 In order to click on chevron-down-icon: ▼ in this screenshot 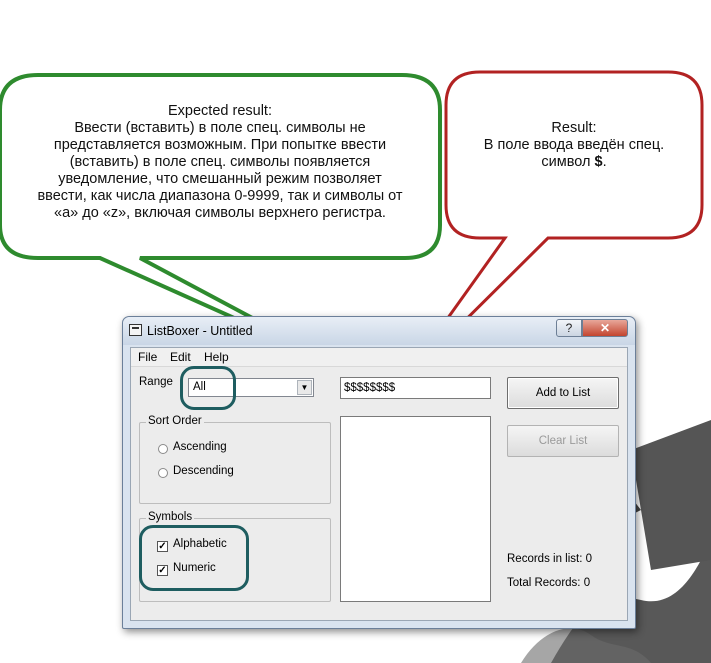, I will do `click(304, 387)`.